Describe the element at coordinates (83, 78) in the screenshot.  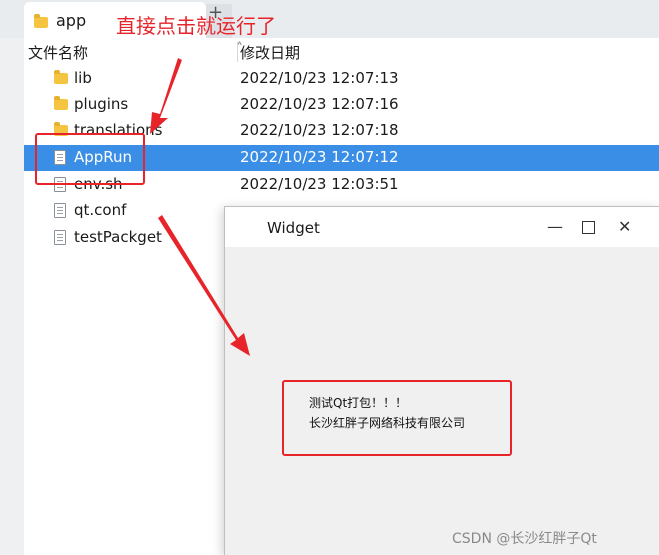
I see `file-name: lib` at that location.